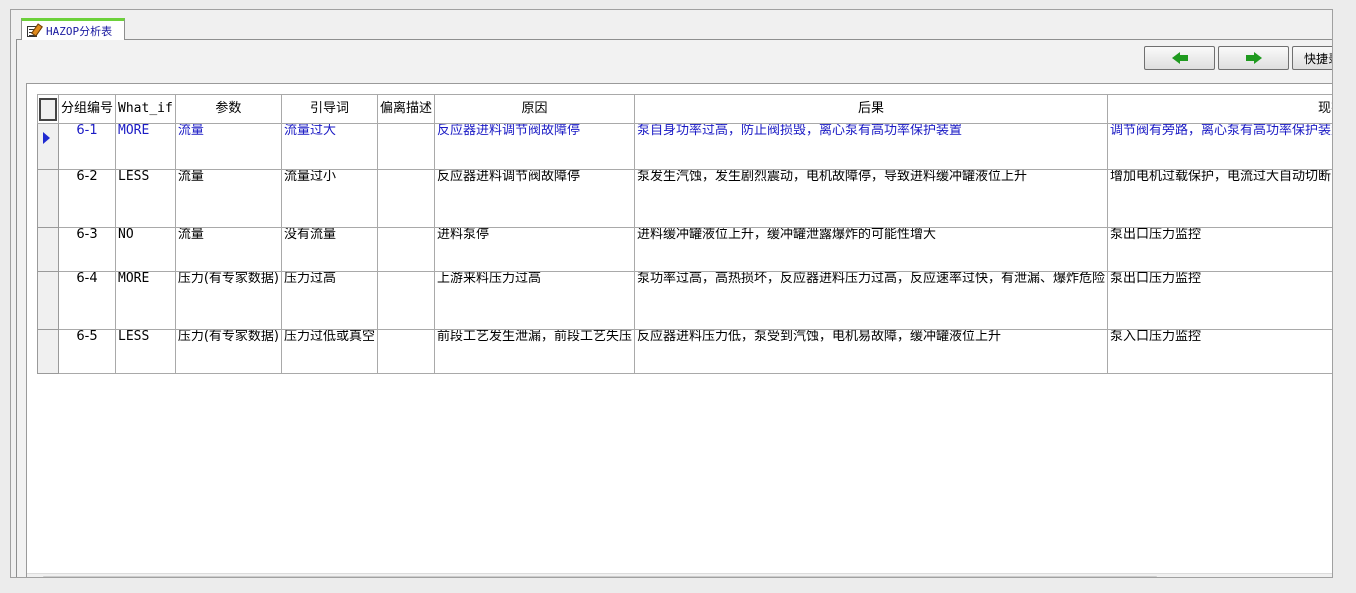 Image resolution: width=1356 pixels, height=593 pixels. Describe the element at coordinates (534, 249) in the screenshot. I see `cell-cause: 进料泵停` at that location.